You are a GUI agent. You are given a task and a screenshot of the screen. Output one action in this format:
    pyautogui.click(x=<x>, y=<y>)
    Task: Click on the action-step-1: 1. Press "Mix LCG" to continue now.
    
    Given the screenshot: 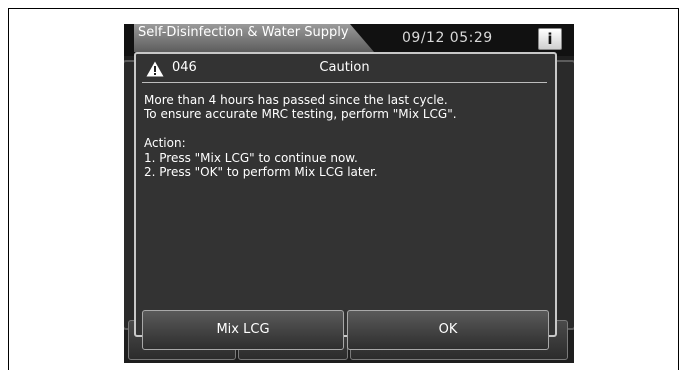 What is the action you would take?
    pyautogui.click(x=251, y=158)
    